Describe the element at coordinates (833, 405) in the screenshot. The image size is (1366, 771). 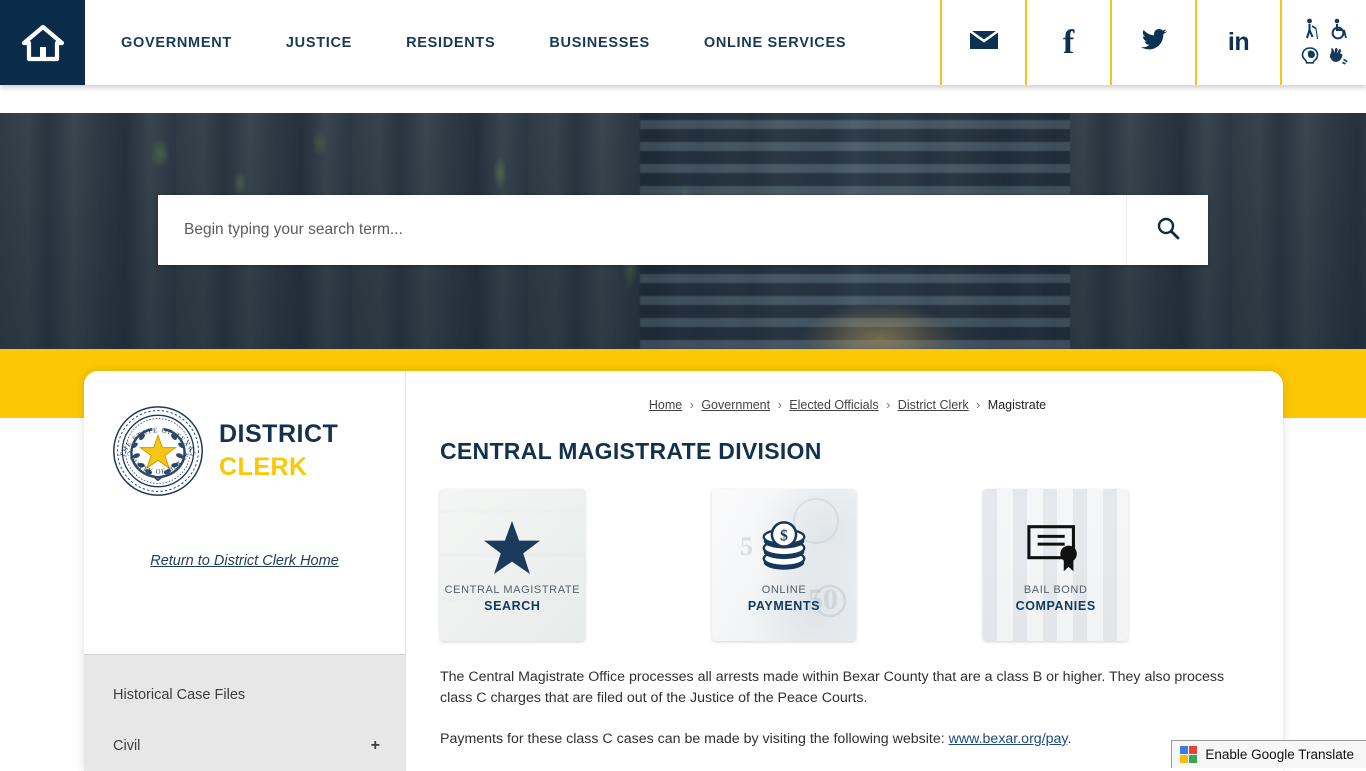
I see `breadcrumb-item-elected-officials: Elected Officials` at that location.